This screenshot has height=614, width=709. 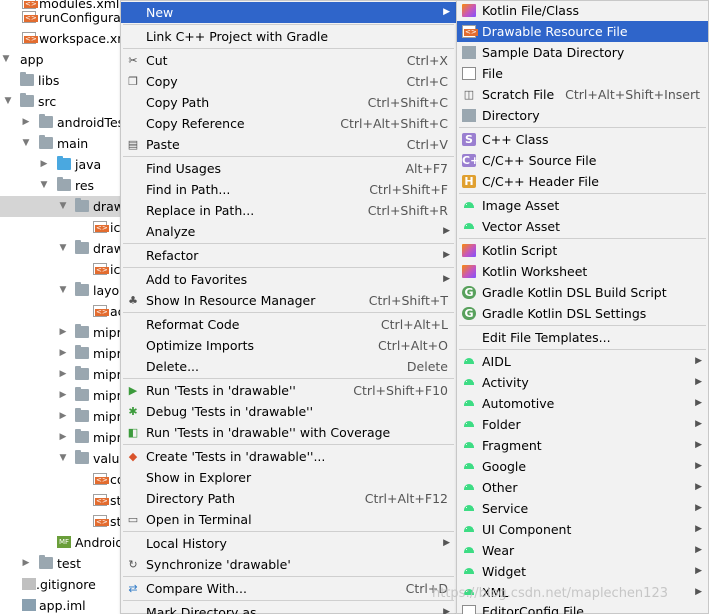 What do you see at coordinates (288, 477) in the screenshot?
I see `menu-item-show-in-explorer: Show in Explorer` at bounding box center [288, 477].